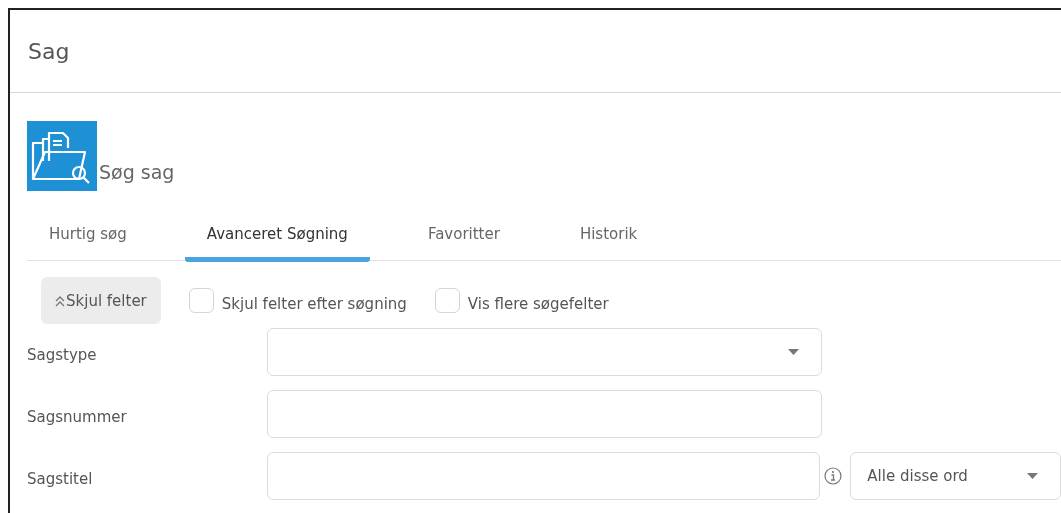  I want to click on field-label: Sagstitel, so click(60, 478).